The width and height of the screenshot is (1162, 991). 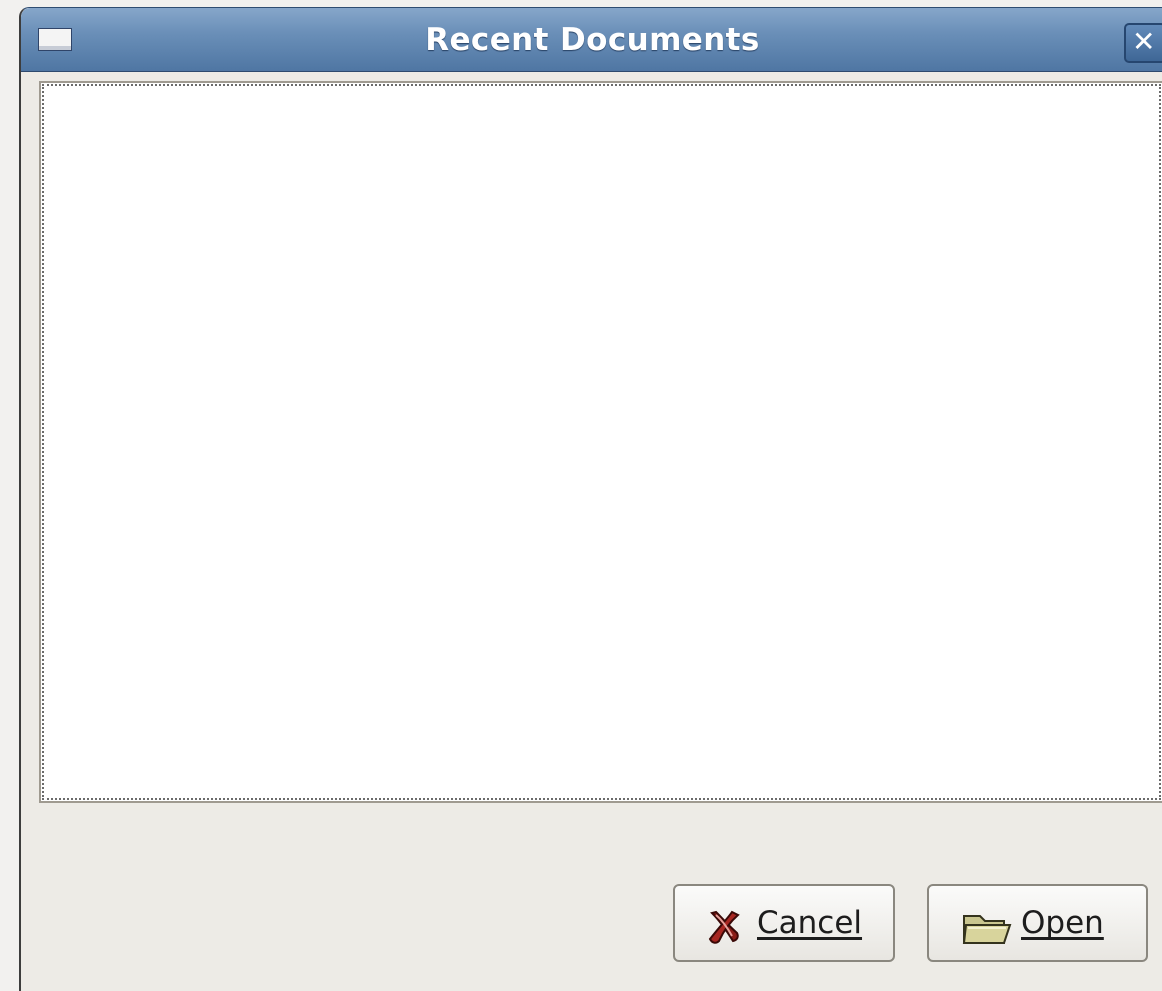 I want to click on close-button: ✕, so click(x=1143, y=43).